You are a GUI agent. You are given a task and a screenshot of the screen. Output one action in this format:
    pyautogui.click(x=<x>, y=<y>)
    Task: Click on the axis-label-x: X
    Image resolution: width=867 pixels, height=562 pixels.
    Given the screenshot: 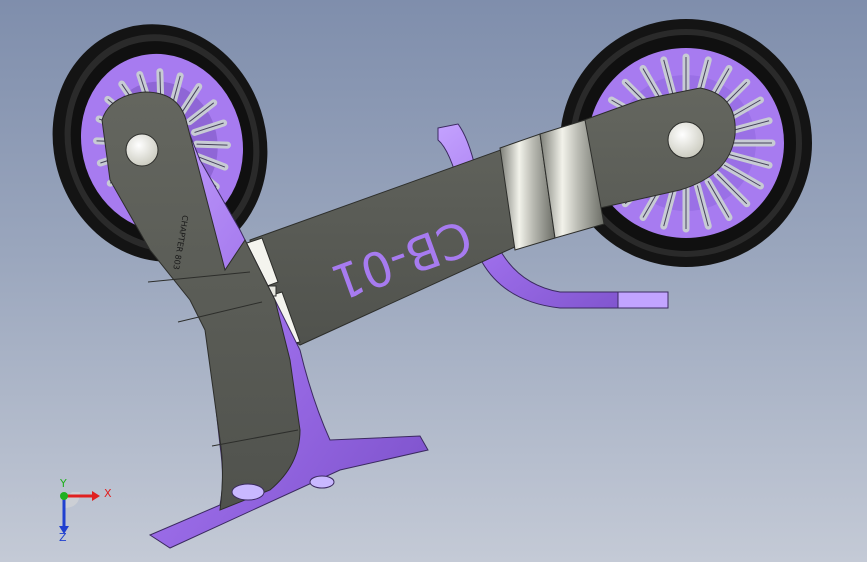 What is the action you would take?
    pyautogui.click(x=108, y=493)
    